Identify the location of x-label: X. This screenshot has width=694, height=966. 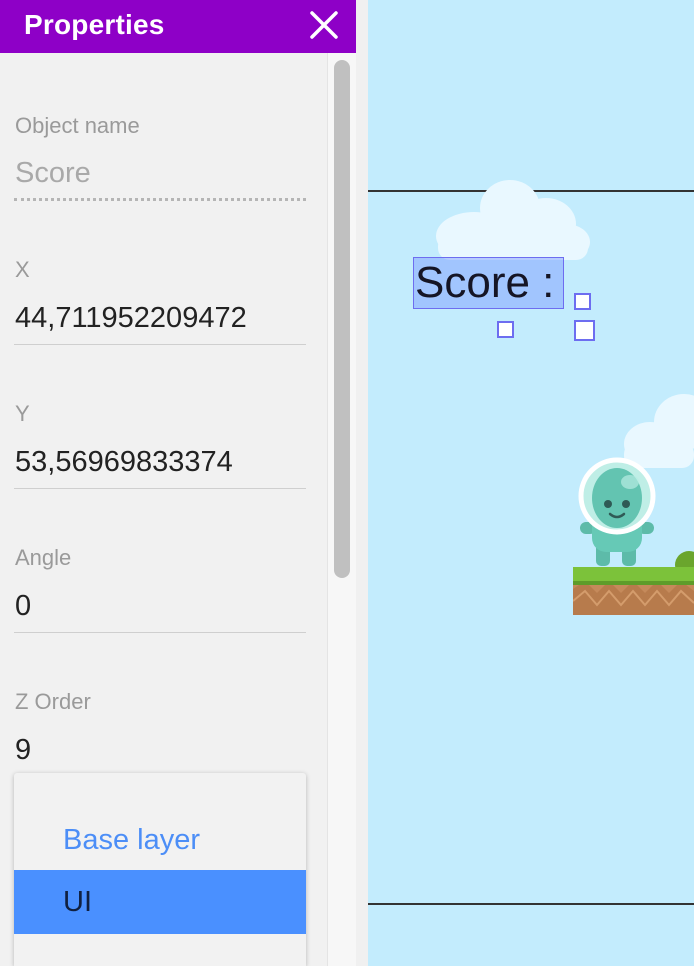
(22, 269).